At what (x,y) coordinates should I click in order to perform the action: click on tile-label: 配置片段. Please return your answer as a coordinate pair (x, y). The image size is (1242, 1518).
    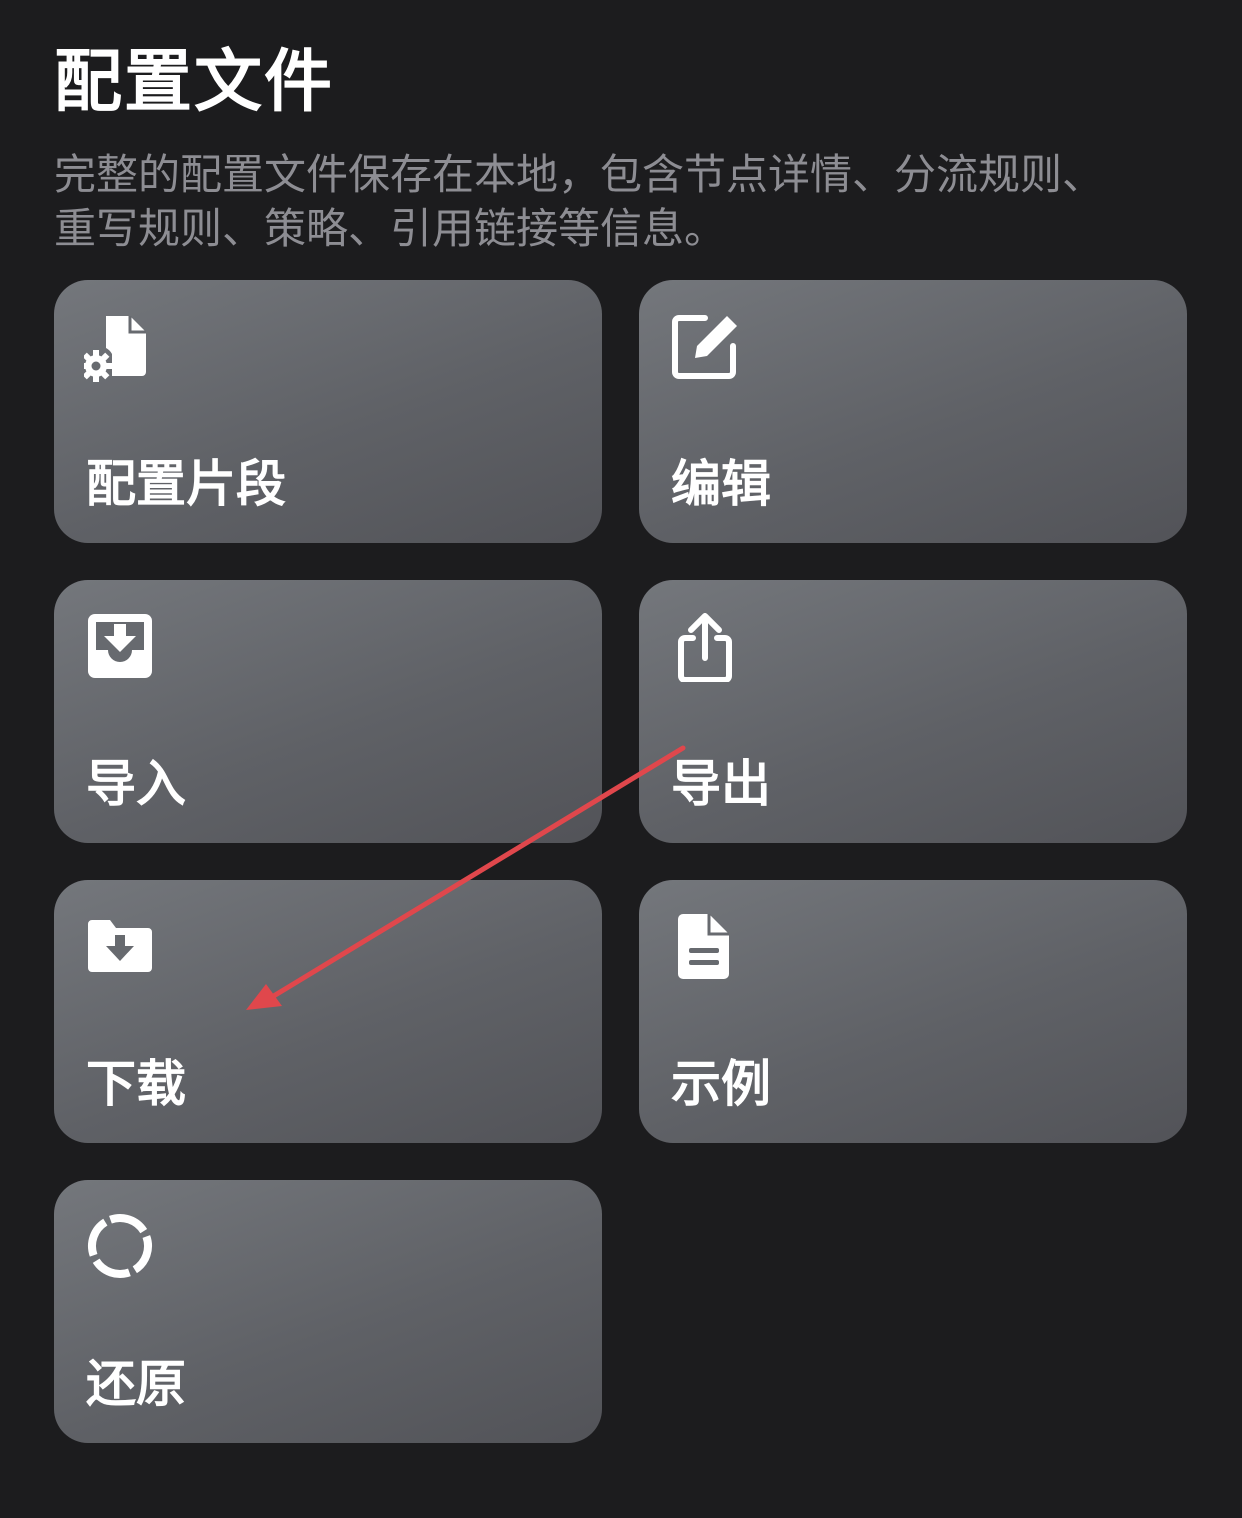
    Looking at the image, I should click on (186, 484).